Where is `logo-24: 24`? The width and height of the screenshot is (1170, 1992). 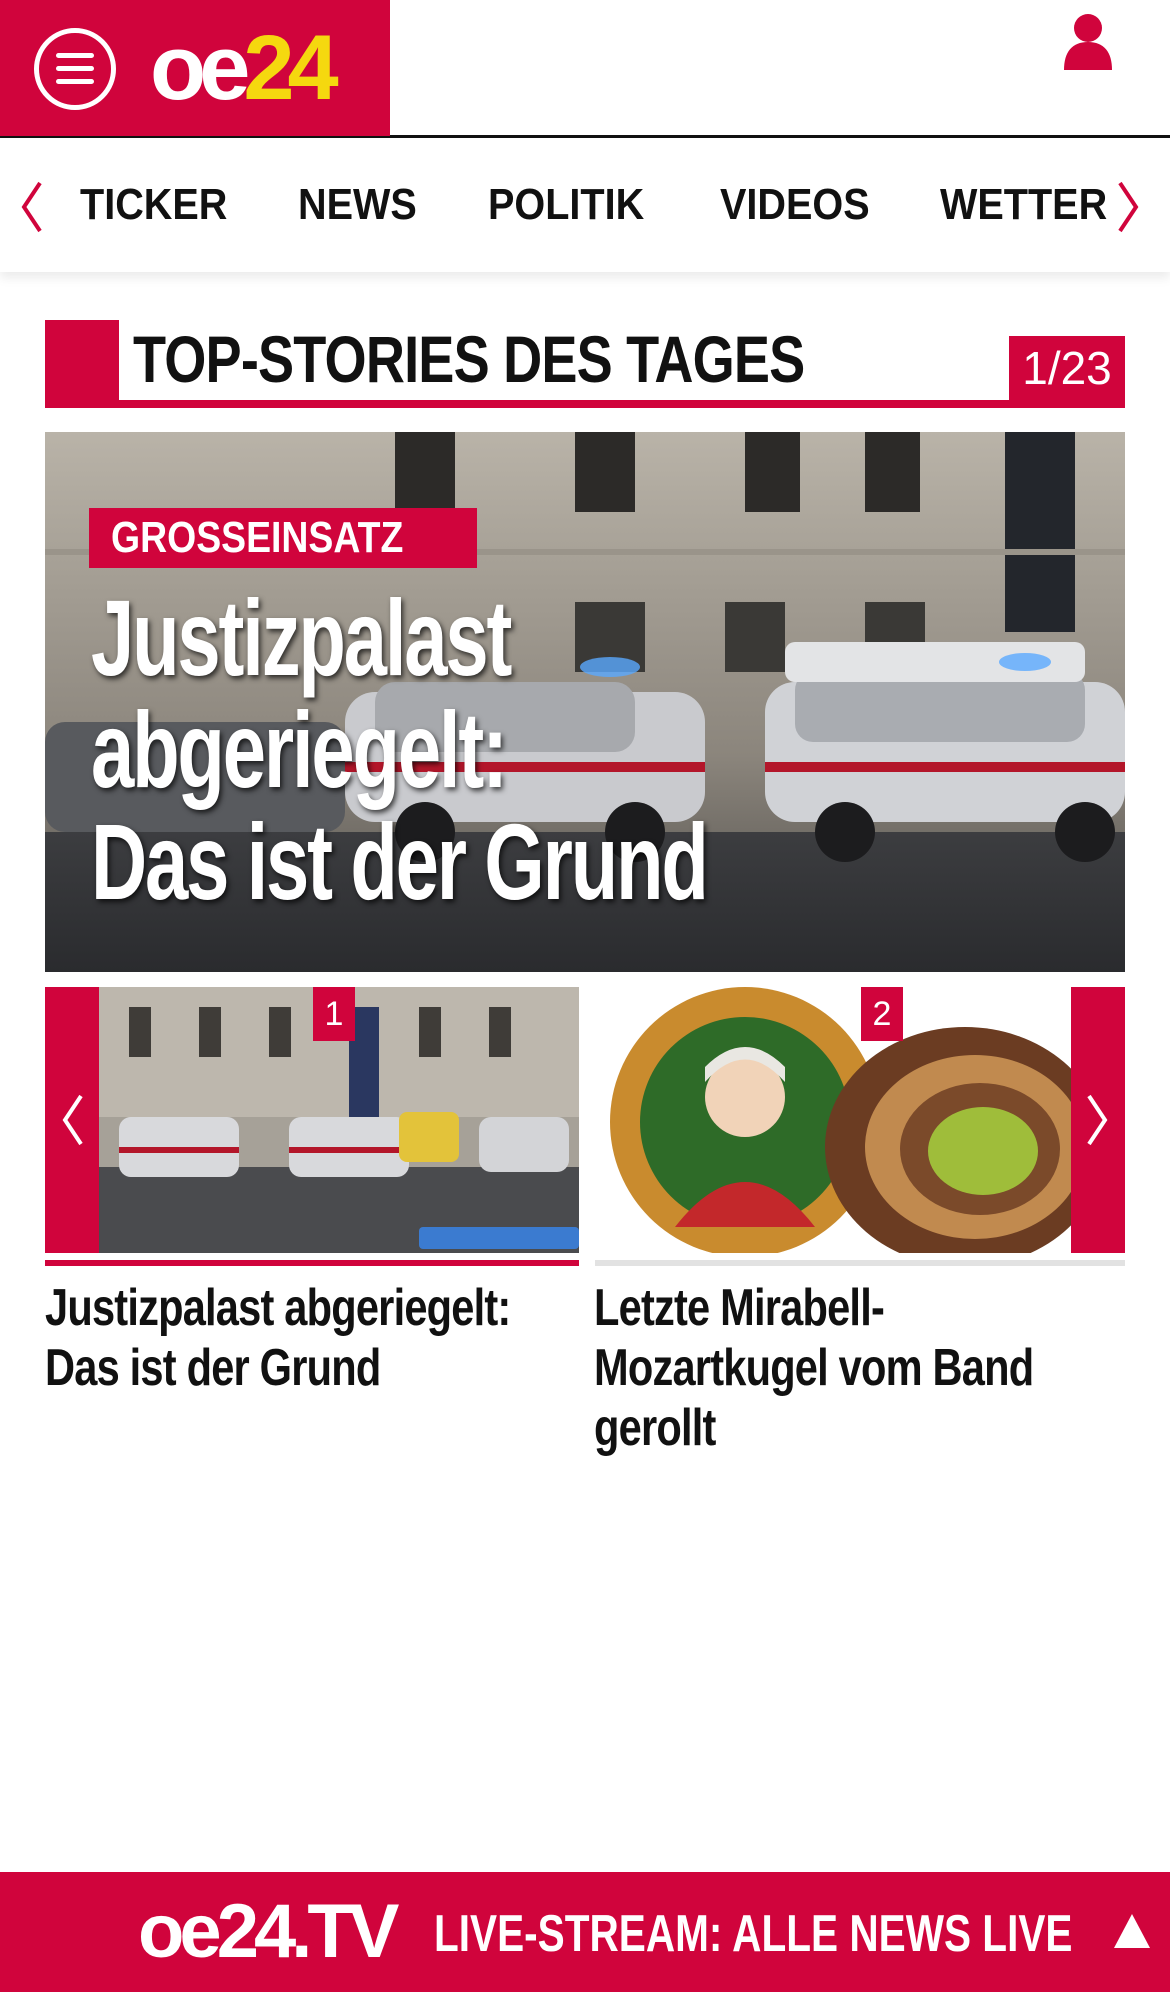
logo-24: 24 is located at coordinates (290, 68).